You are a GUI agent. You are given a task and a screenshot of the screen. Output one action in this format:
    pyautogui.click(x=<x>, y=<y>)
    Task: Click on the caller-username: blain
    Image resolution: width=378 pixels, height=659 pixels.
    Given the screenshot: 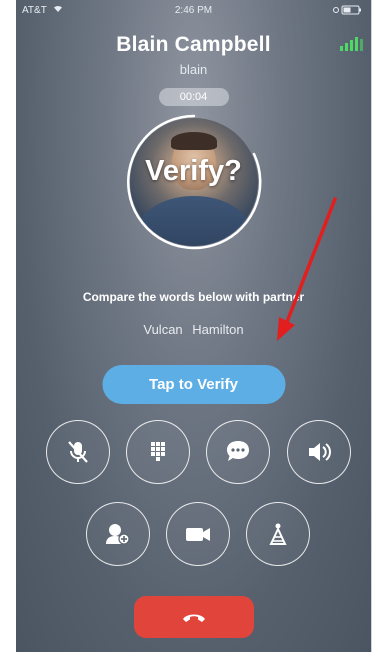 What is the action you would take?
    pyautogui.click(x=193, y=69)
    